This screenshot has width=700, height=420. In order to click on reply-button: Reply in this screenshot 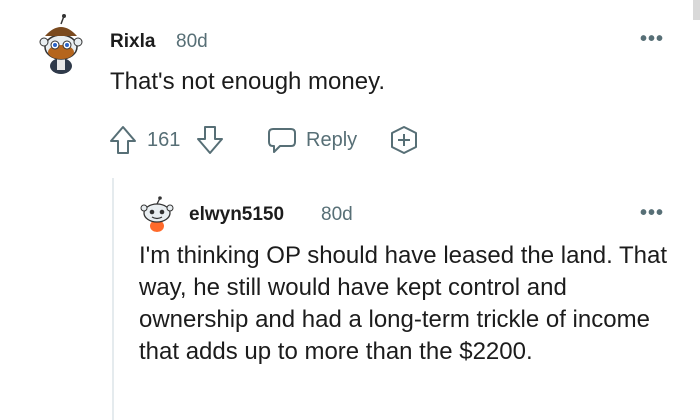, I will do `click(311, 140)`.